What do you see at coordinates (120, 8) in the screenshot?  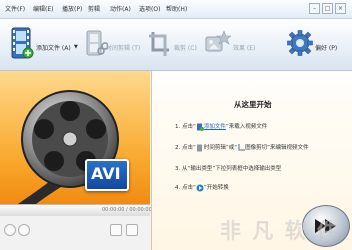 I see `menu-action: 动作(A)` at bounding box center [120, 8].